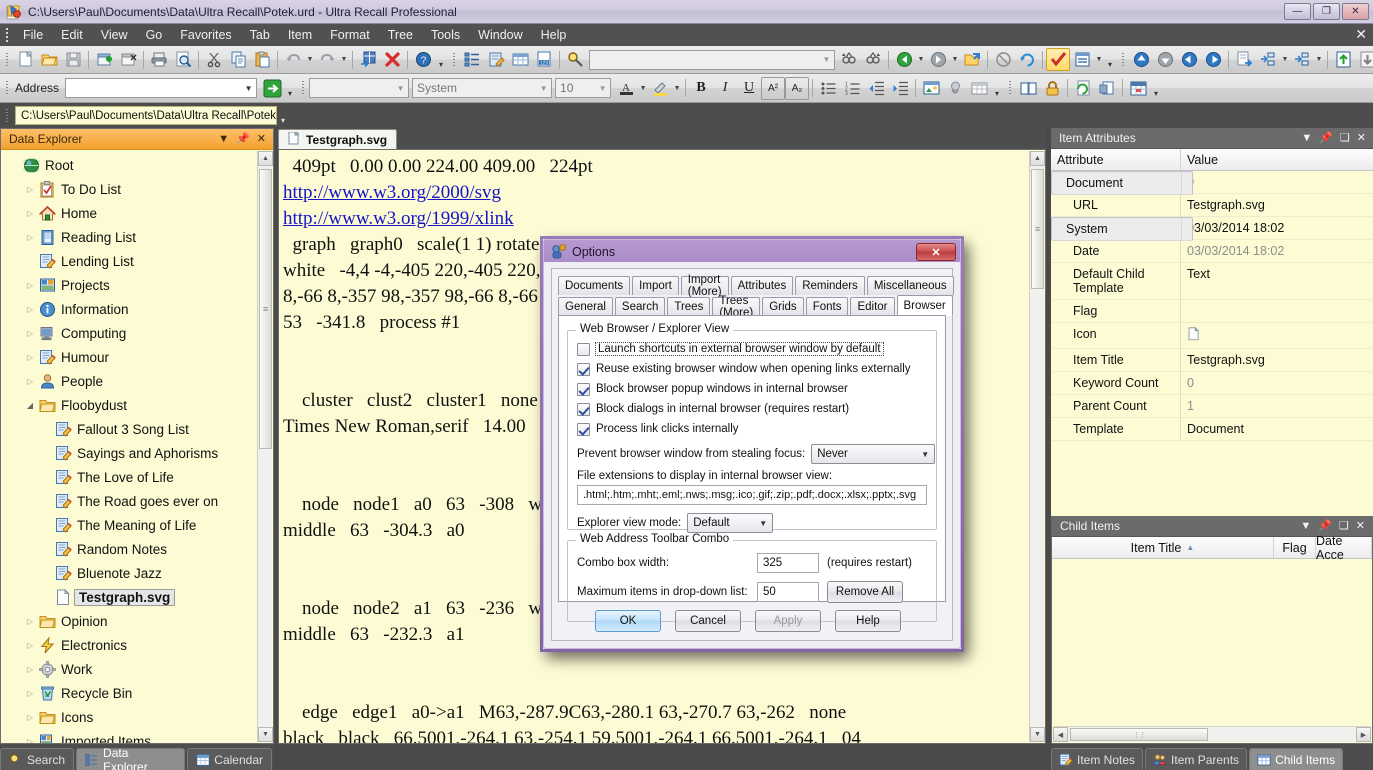 This screenshot has width=1373, height=770. What do you see at coordinates (154, 35) in the screenshot?
I see `menu-go: Go` at bounding box center [154, 35].